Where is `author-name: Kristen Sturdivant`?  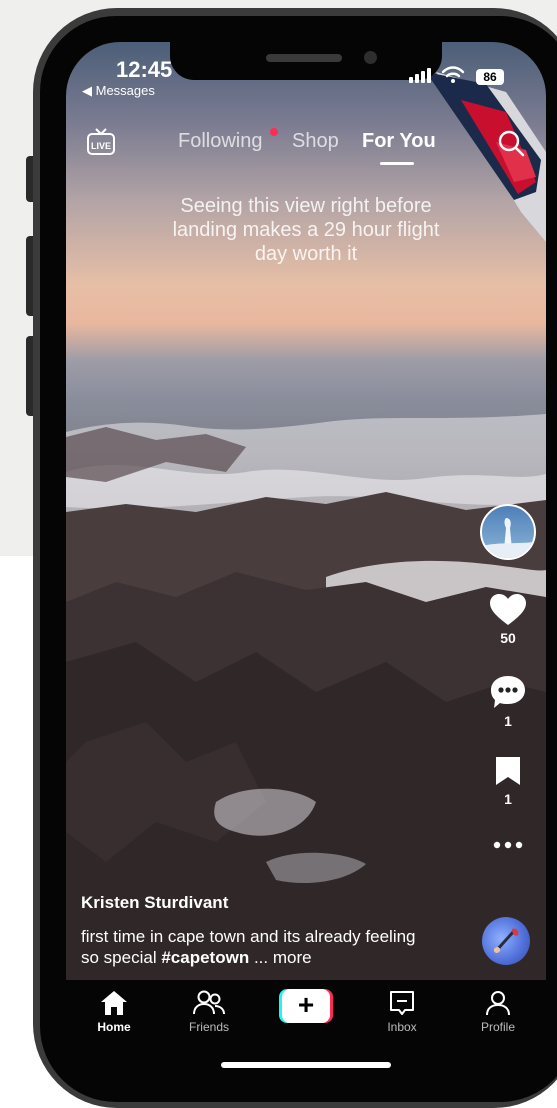 author-name: Kristen Sturdivant is located at coordinates (154, 903).